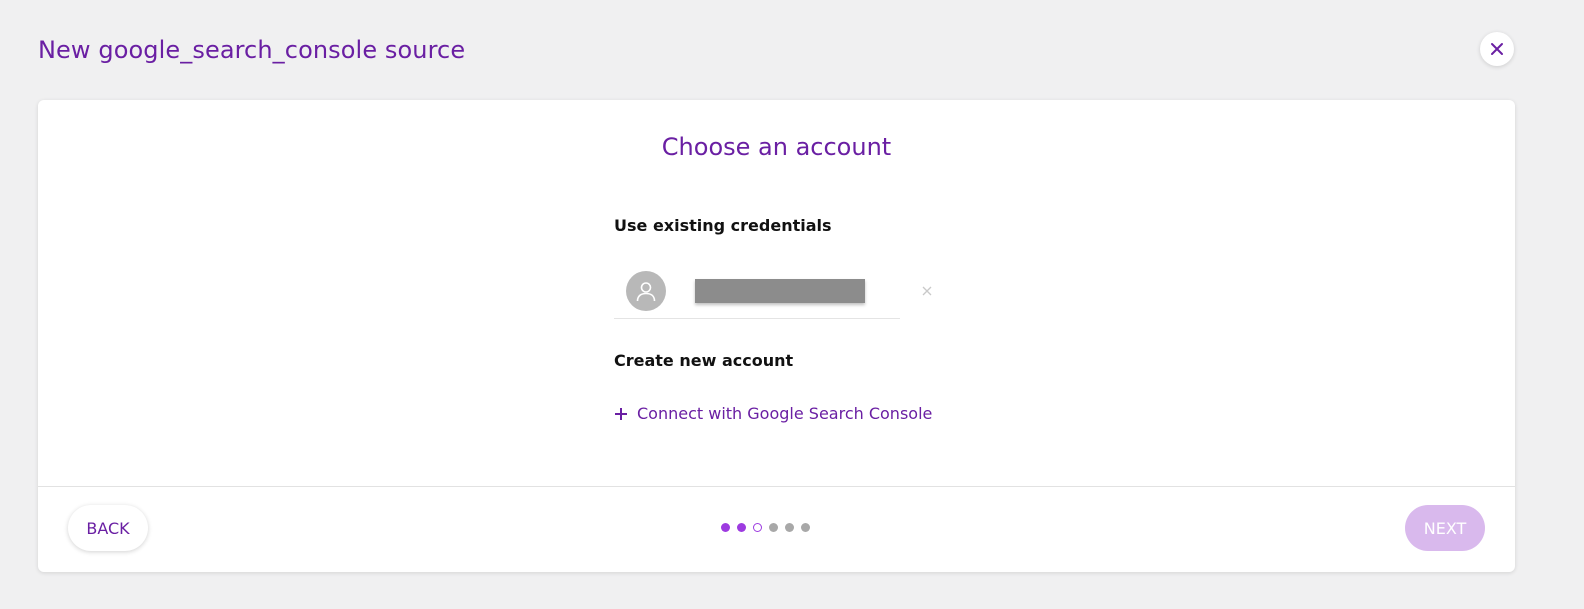  I want to click on existing-credentials-label: Use existing credentials, so click(723, 225).